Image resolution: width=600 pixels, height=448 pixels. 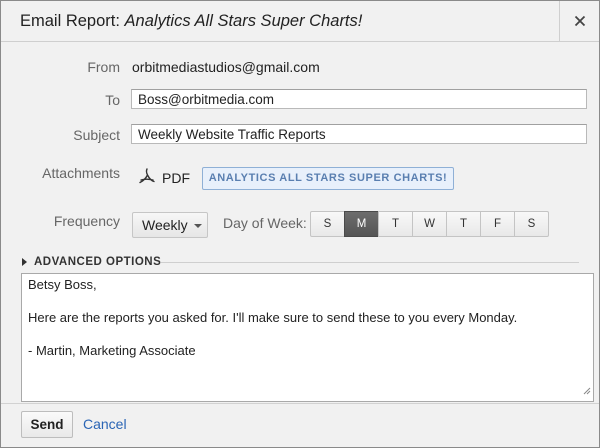 I want to click on pdf-label: PDF, so click(x=176, y=178).